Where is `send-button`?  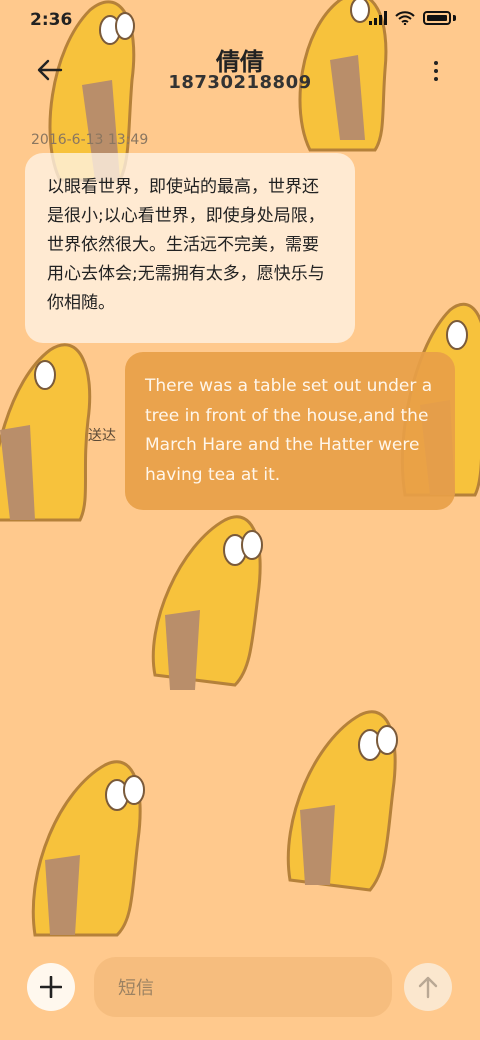 send-button is located at coordinates (428, 987).